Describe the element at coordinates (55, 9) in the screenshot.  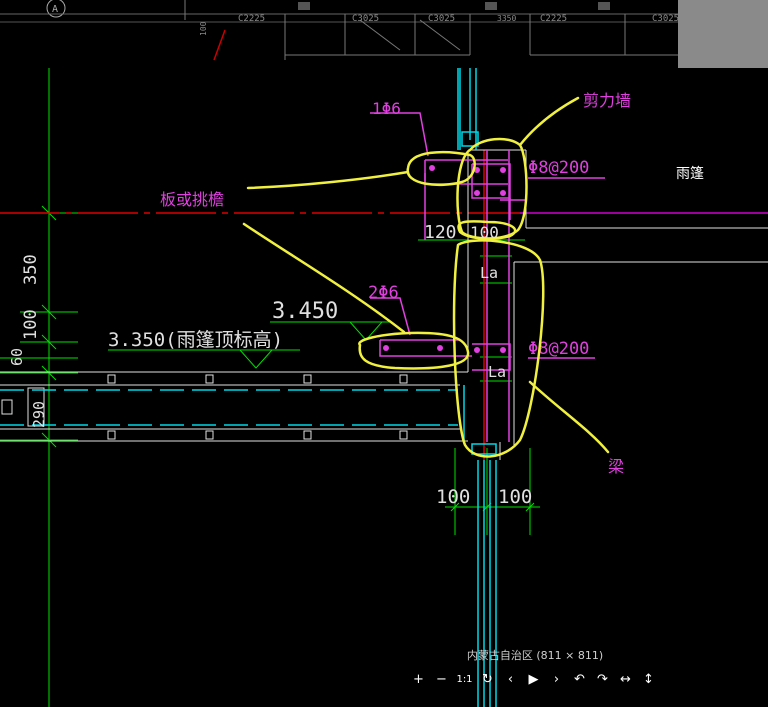
I see `axis-label: A` at that location.